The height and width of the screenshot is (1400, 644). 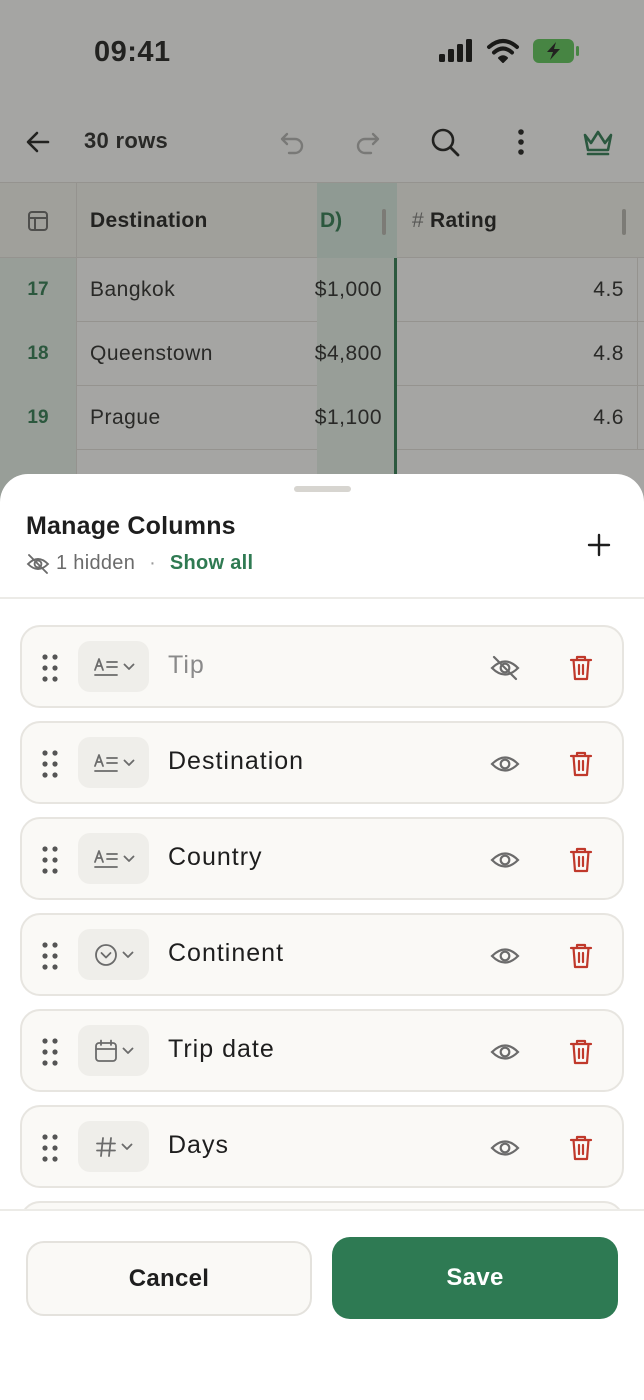 What do you see at coordinates (322, 489) in the screenshot?
I see `sheet-grabber` at bounding box center [322, 489].